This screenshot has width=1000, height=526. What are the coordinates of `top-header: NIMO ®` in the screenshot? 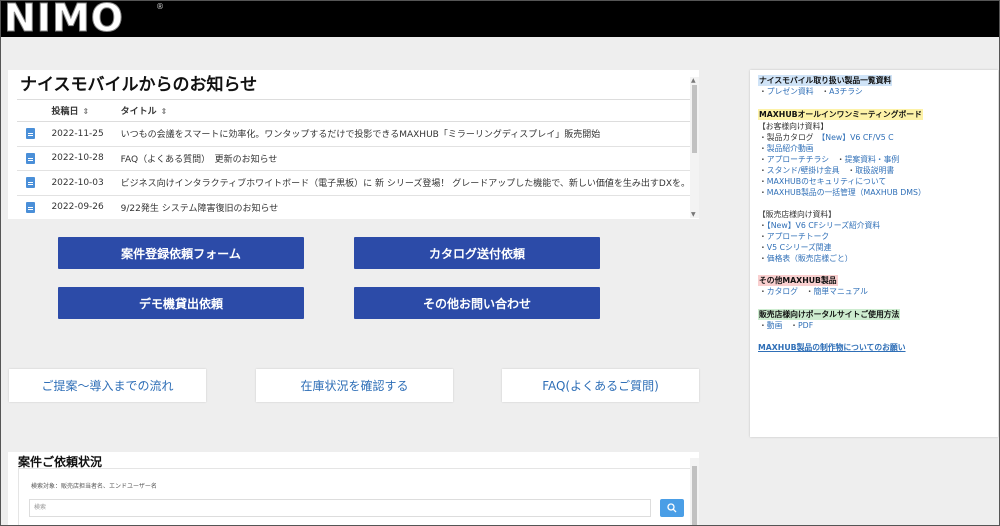 It's located at (500, 20).